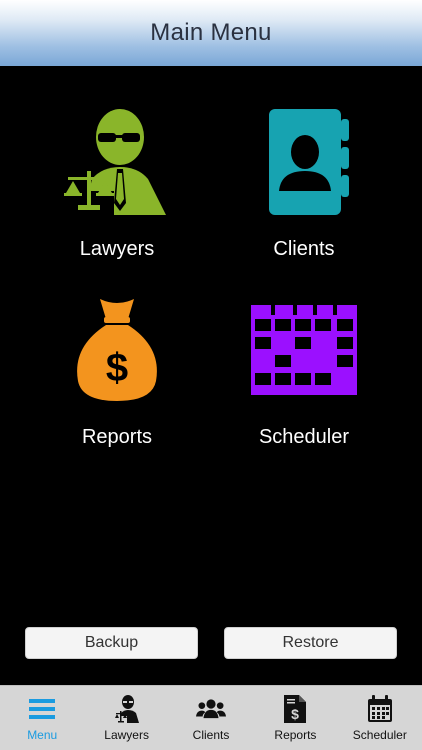 This screenshot has width=422, height=750. I want to click on menu-tile-lawyers: Lawyers, so click(117, 181).